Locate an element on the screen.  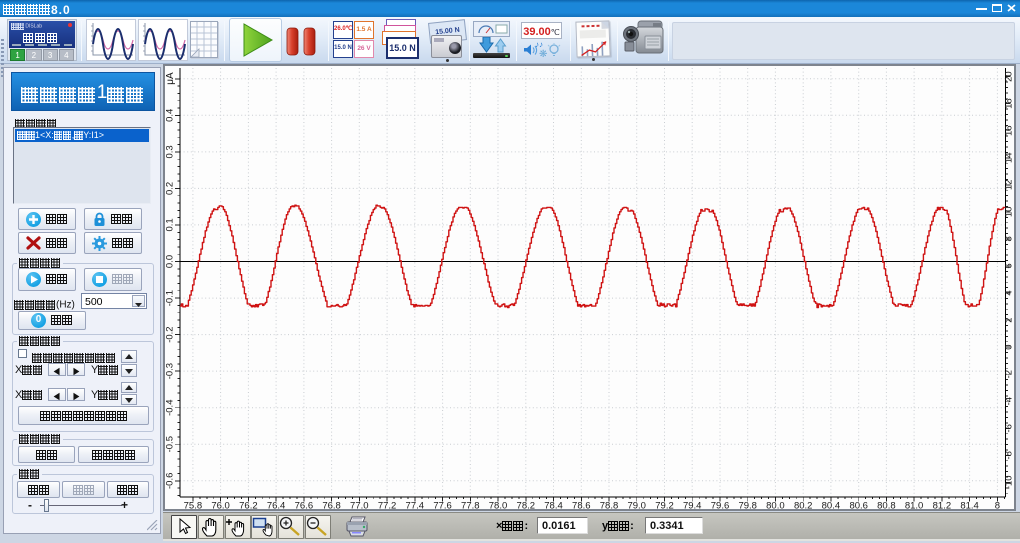
svg-text: 78.6 is located at coordinates (581, 505).